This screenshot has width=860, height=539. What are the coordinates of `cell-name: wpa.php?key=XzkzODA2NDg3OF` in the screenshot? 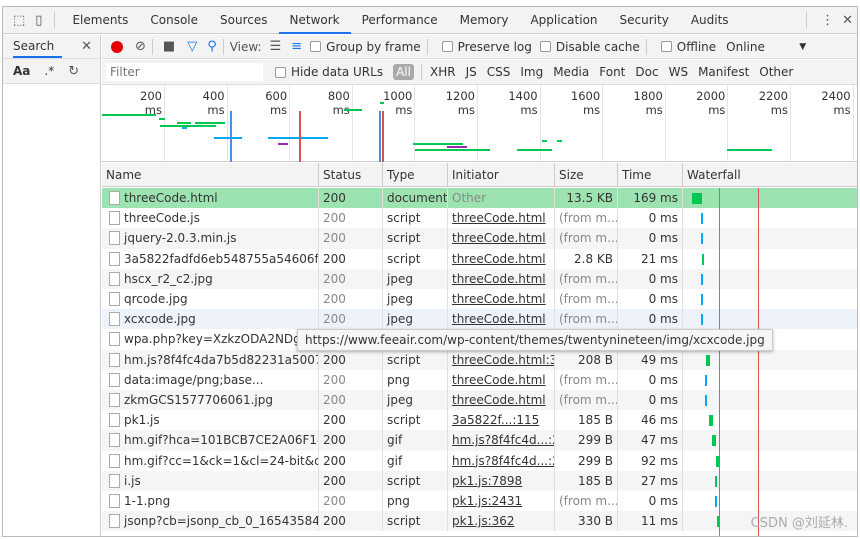 It's located at (210, 339).